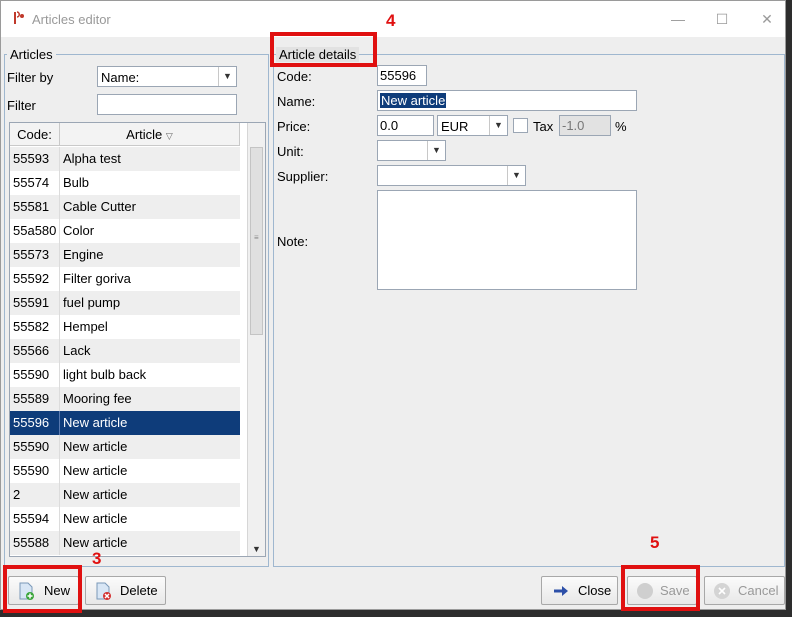  I want to click on table-scrollbar: ≡ ▼, so click(256, 339).